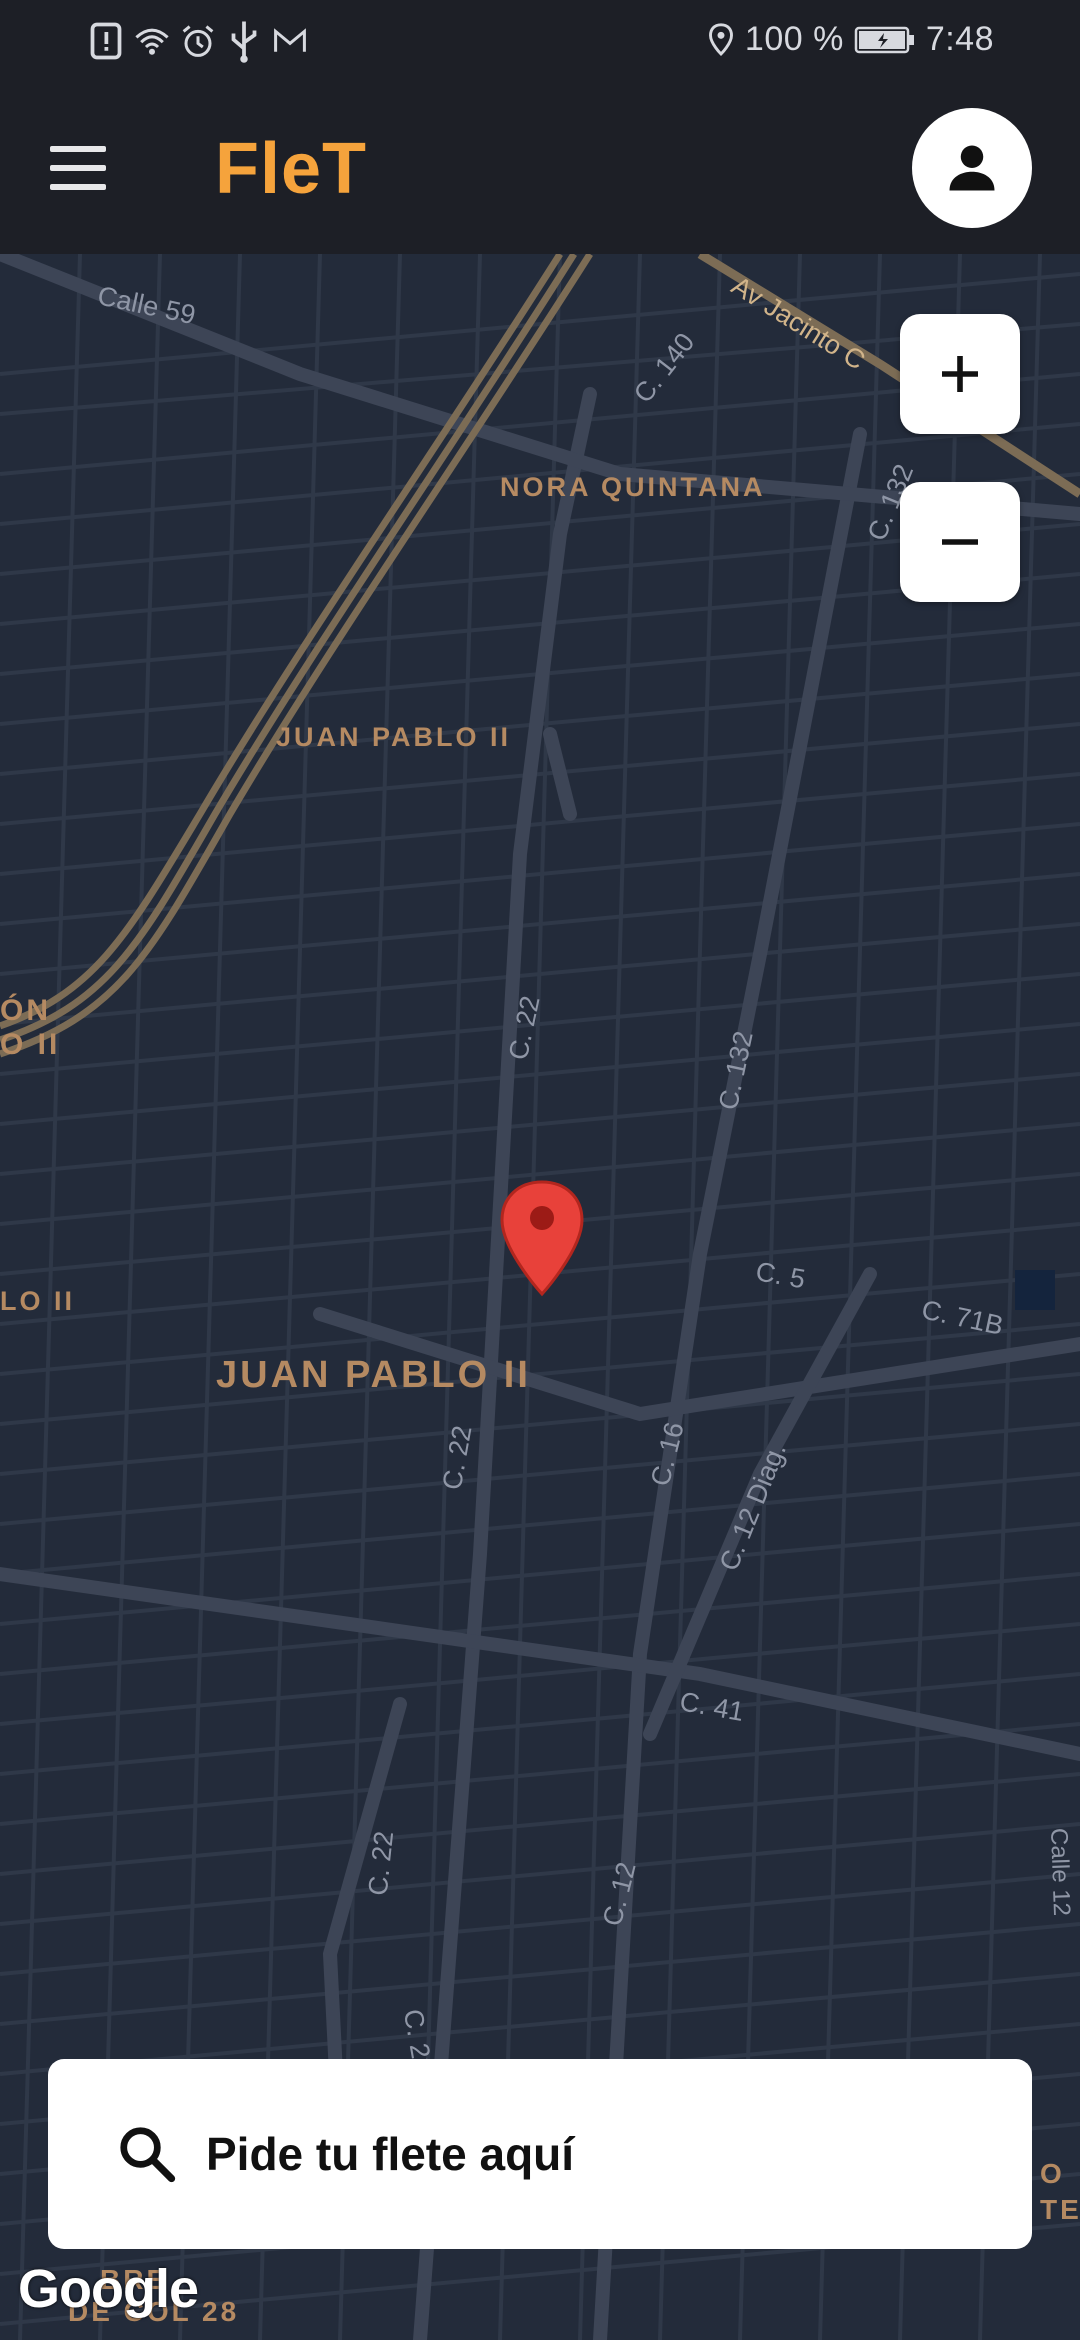 The width and height of the screenshot is (1080, 2340). Describe the element at coordinates (794, 39) in the screenshot. I see `battery-percent: 100 %` at that location.